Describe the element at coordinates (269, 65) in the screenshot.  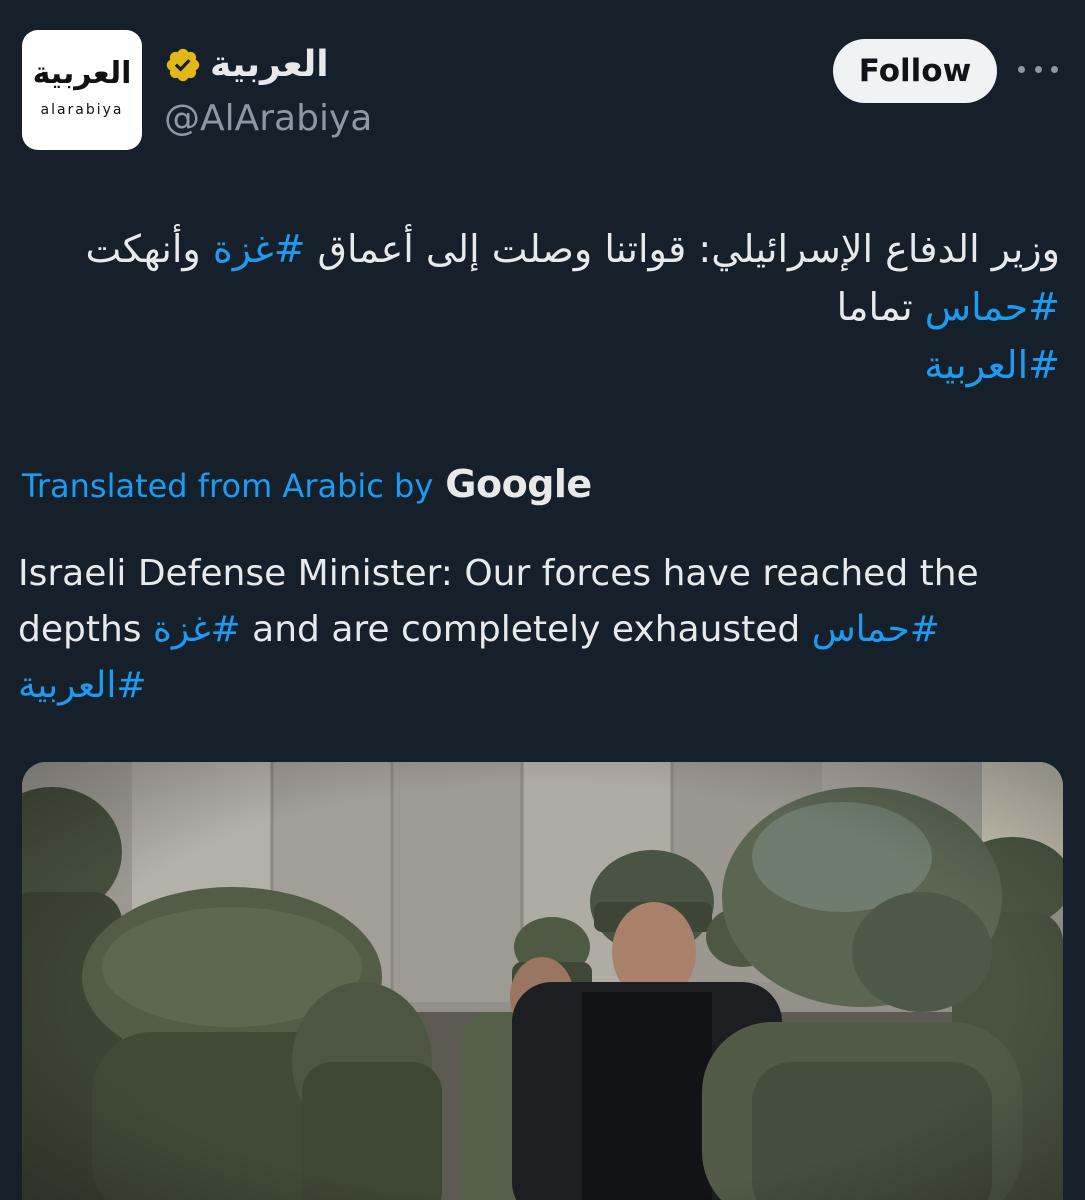
I see `display-name: العربية` at that location.